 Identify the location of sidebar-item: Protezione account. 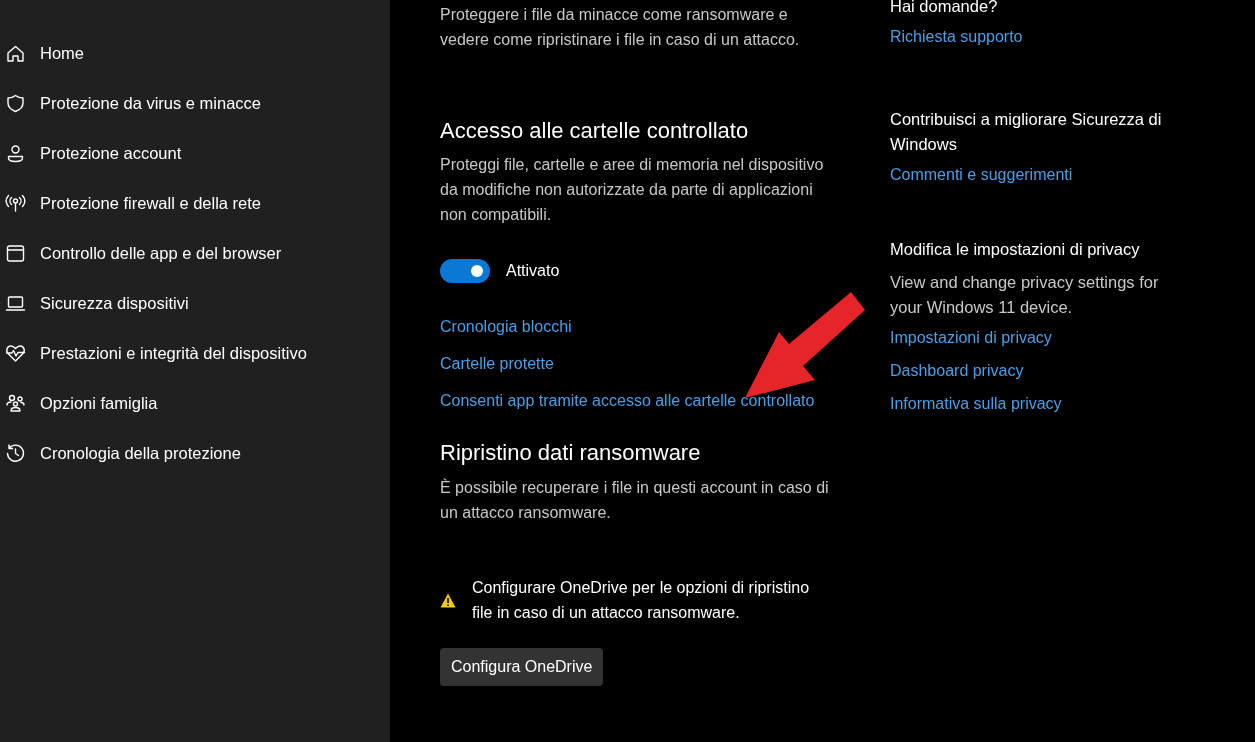
(195, 153).